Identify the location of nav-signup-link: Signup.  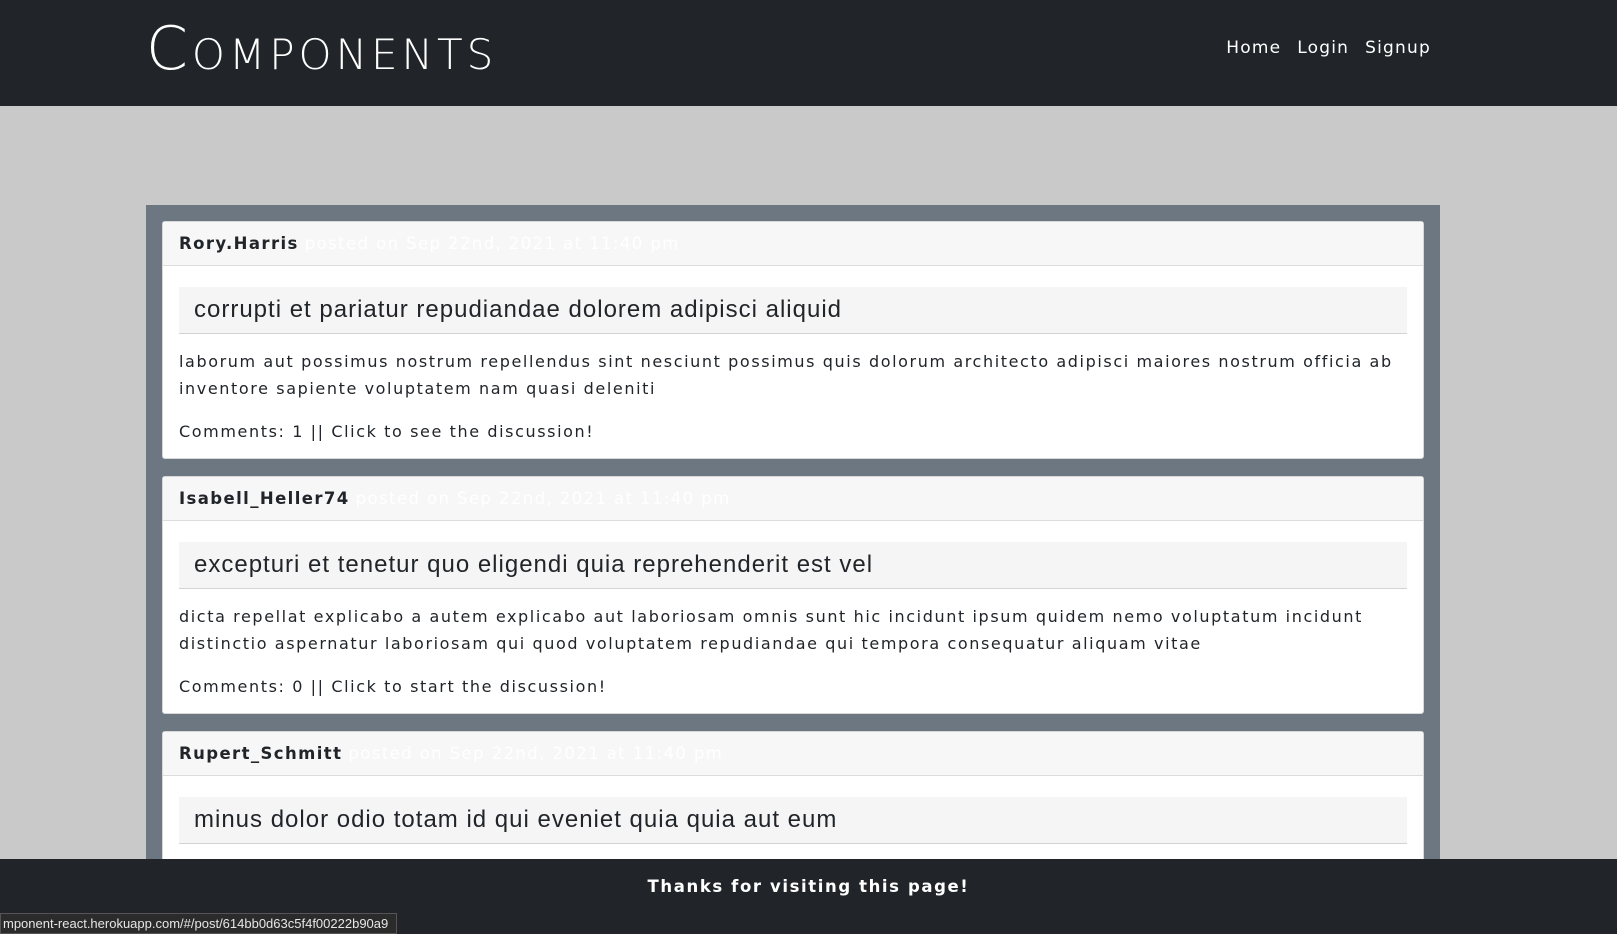
(1398, 48).